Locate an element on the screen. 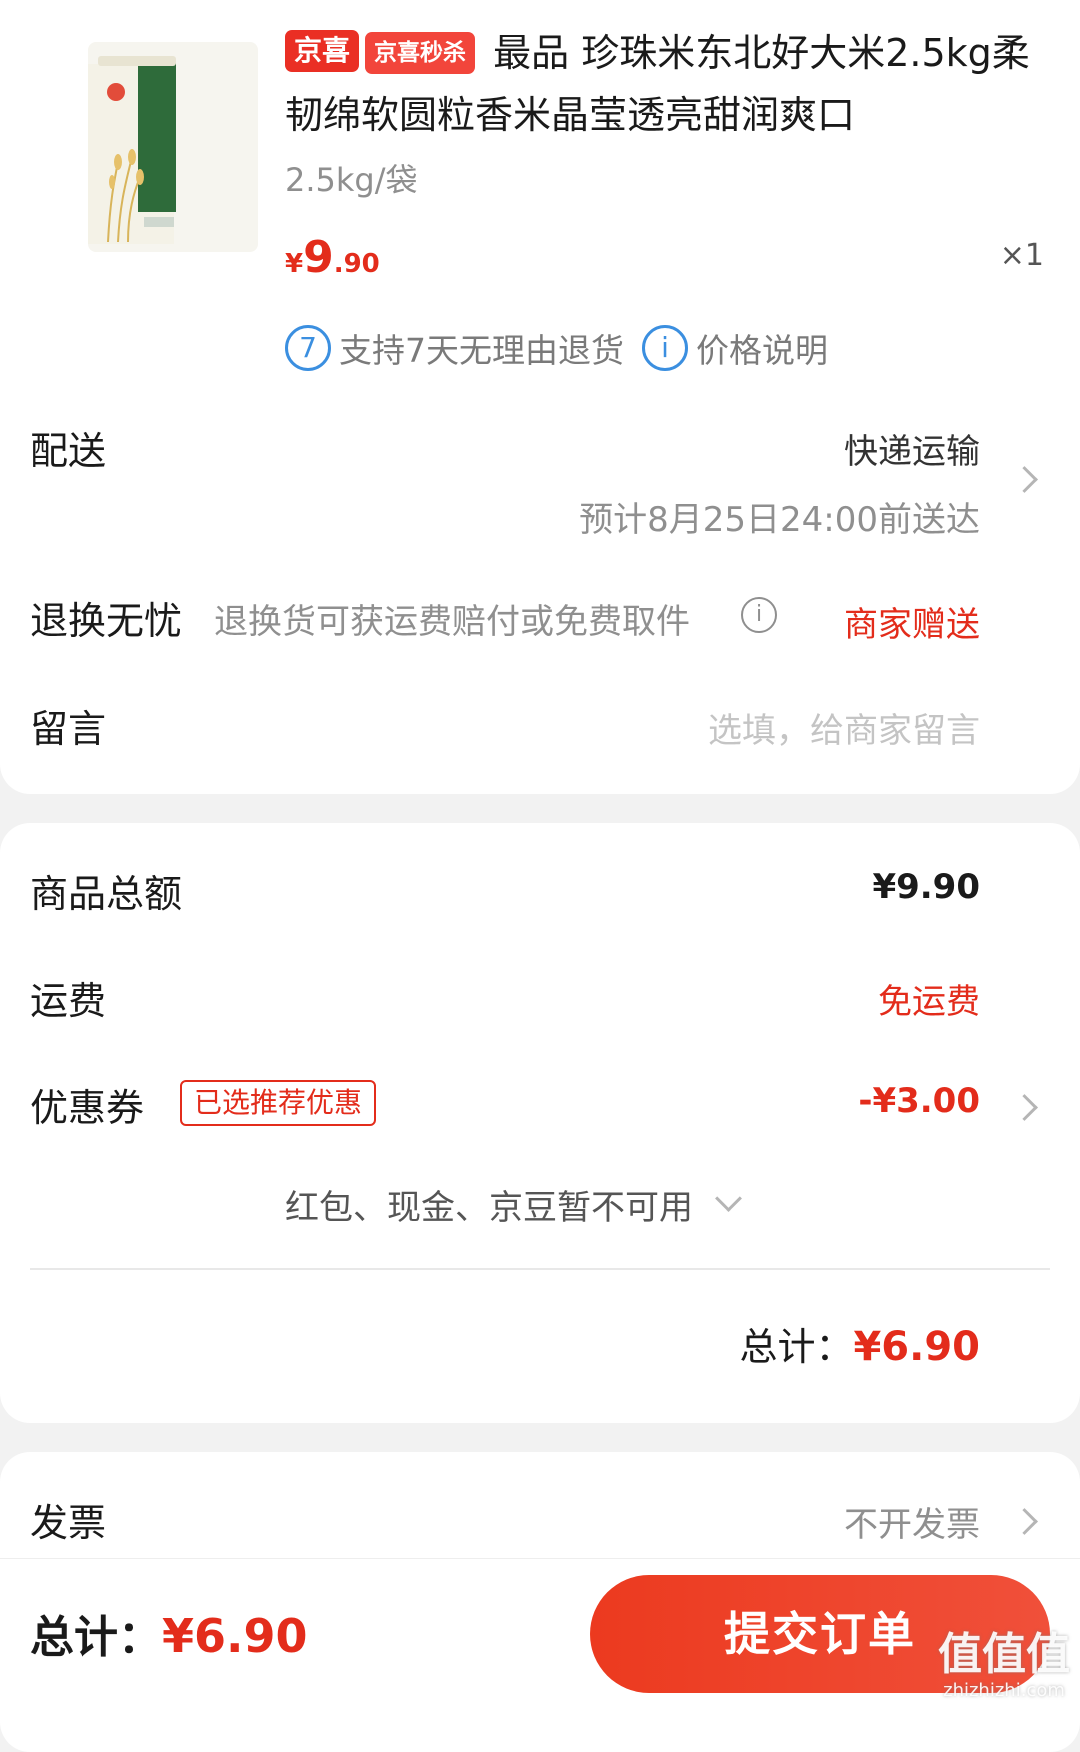 Image resolution: width=1080 pixels, height=1752 pixels. returns-label: 退换无忧 is located at coordinates (106, 621).